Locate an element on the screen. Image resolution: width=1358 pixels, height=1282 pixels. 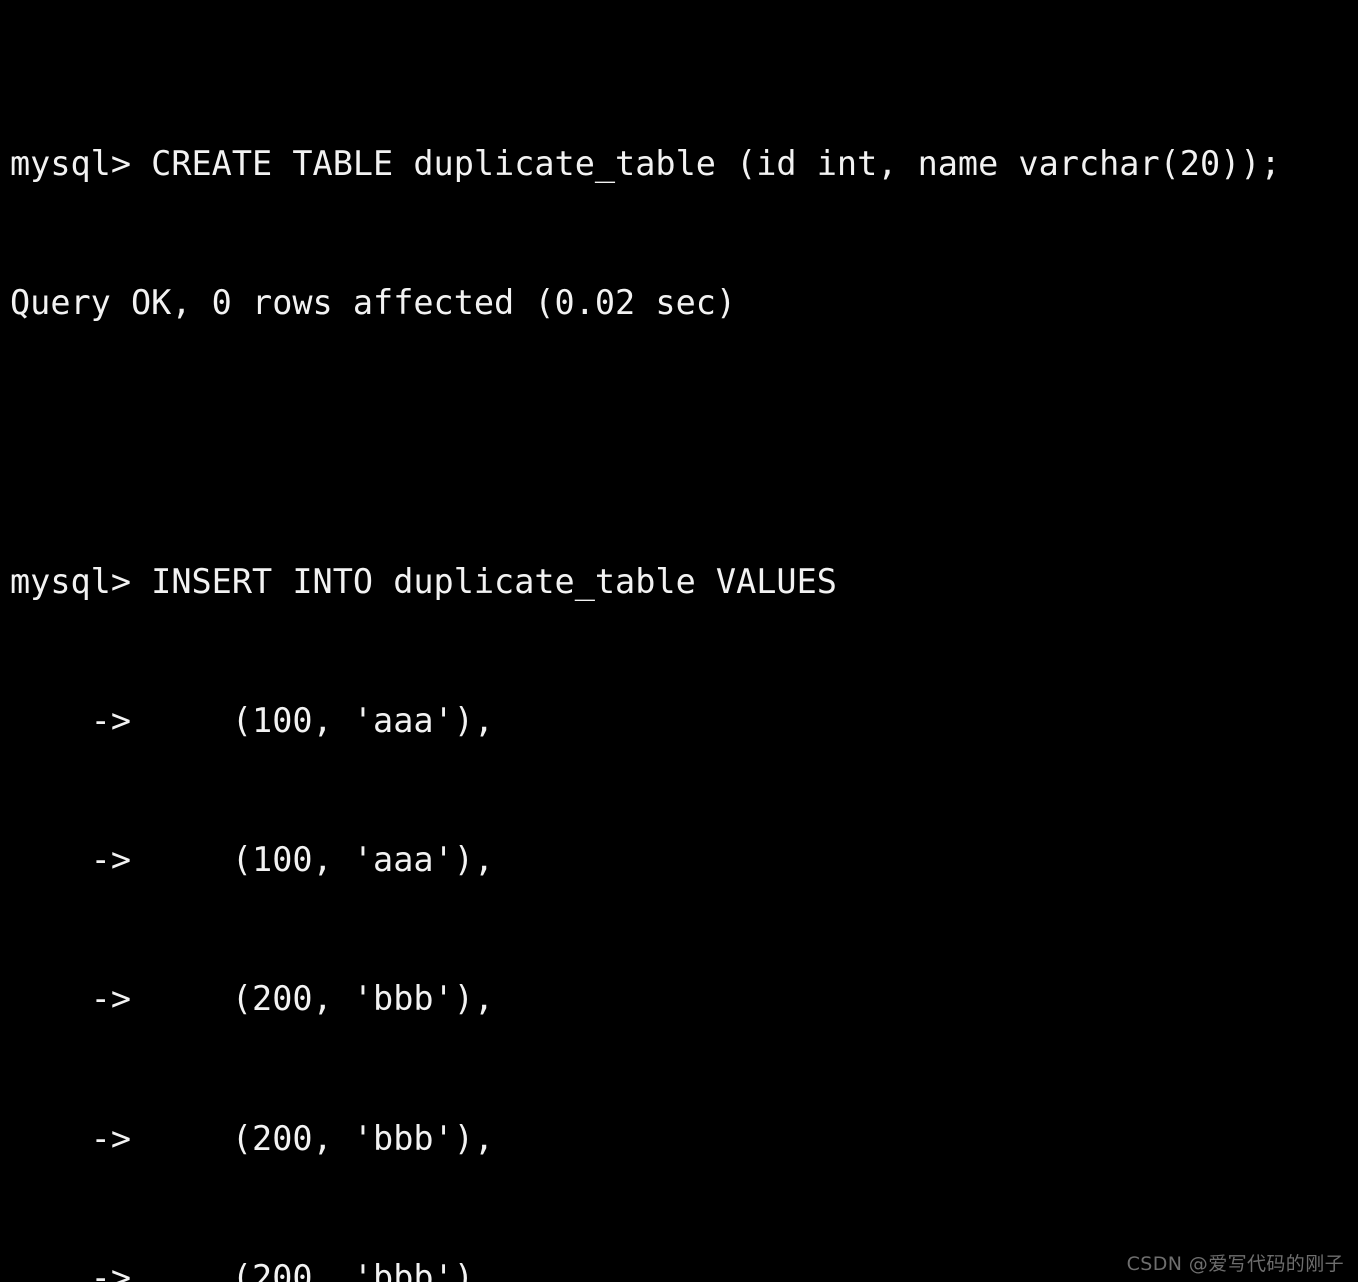
terminal-line-insert-value-3: -> (200, 'bbb'), is located at coordinates (252, 999).